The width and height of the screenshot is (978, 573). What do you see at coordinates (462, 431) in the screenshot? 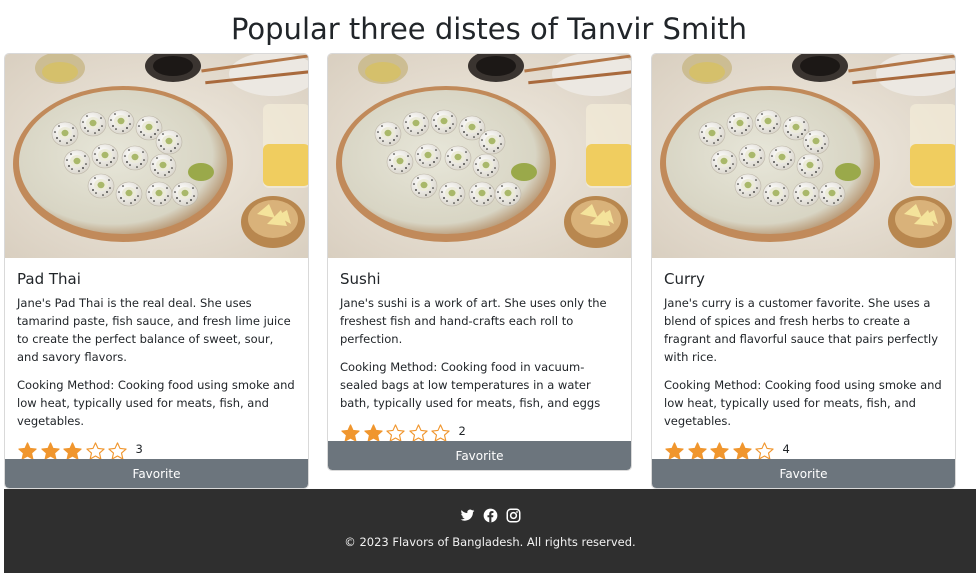
I see `rating-count: 2` at bounding box center [462, 431].